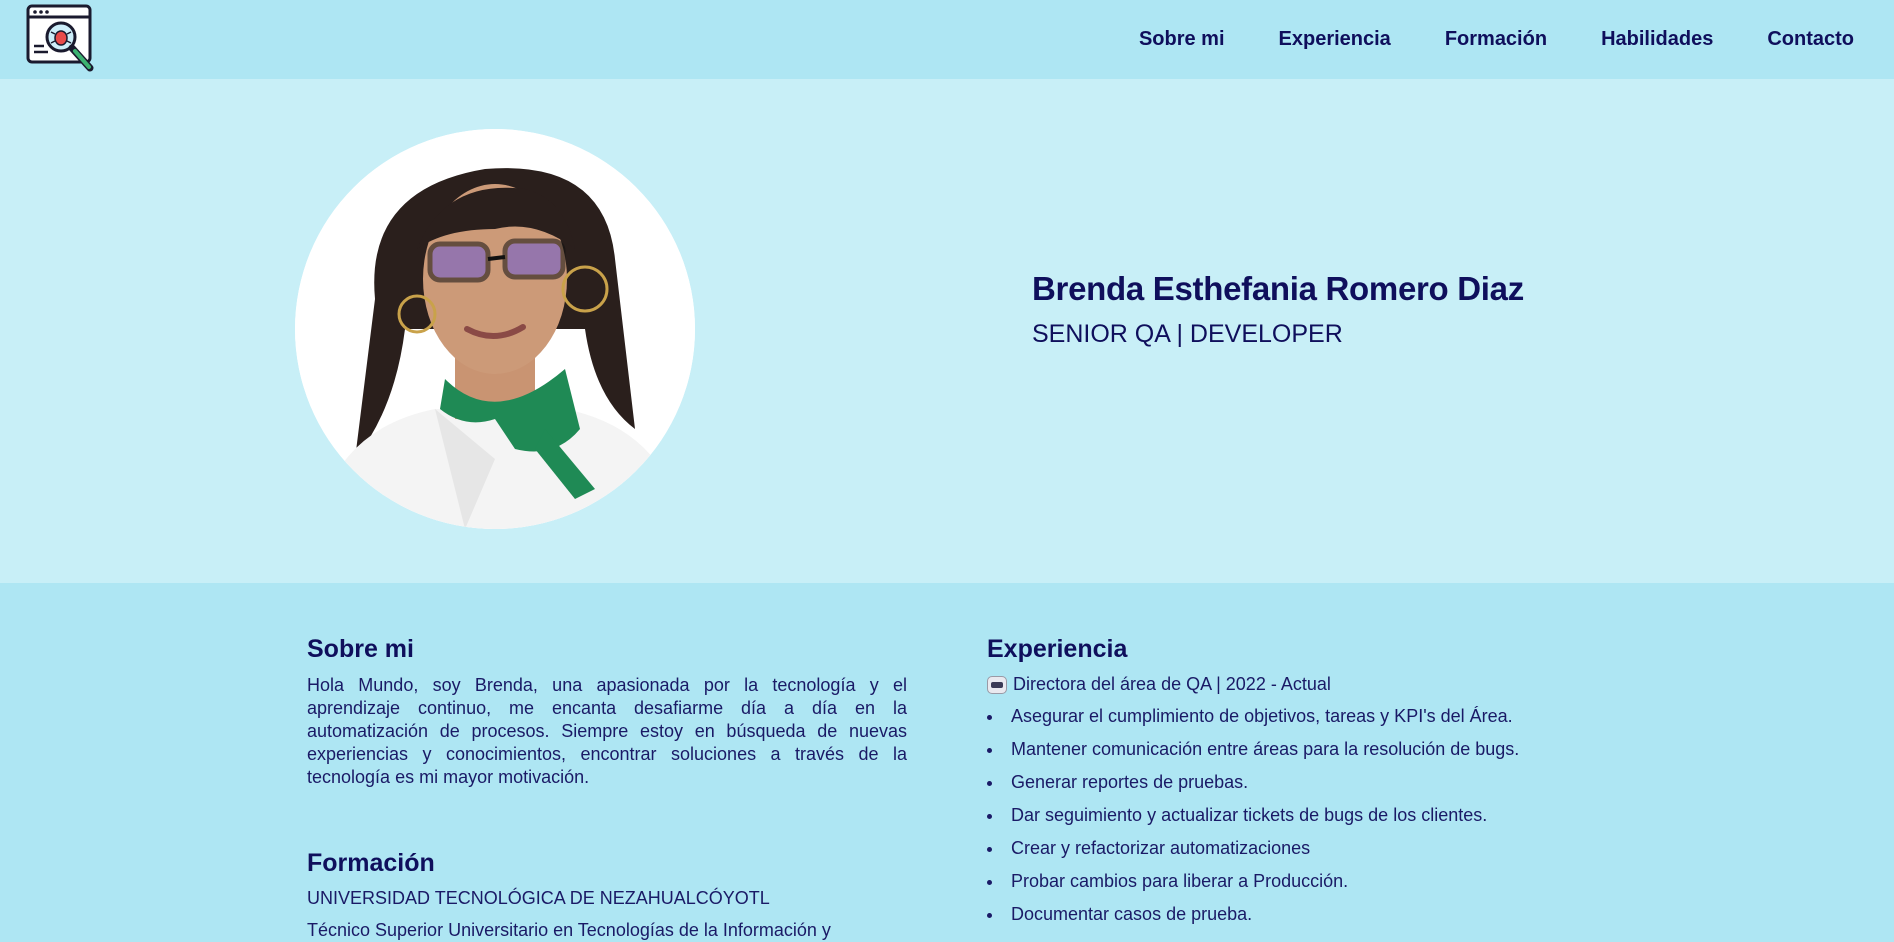  Describe the element at coordinates (495, 329) in the screenshot. I see `profile-photo` at that location.